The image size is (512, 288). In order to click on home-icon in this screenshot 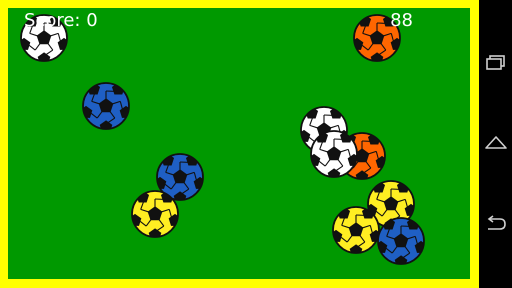, I will do `click(496, 143)`.